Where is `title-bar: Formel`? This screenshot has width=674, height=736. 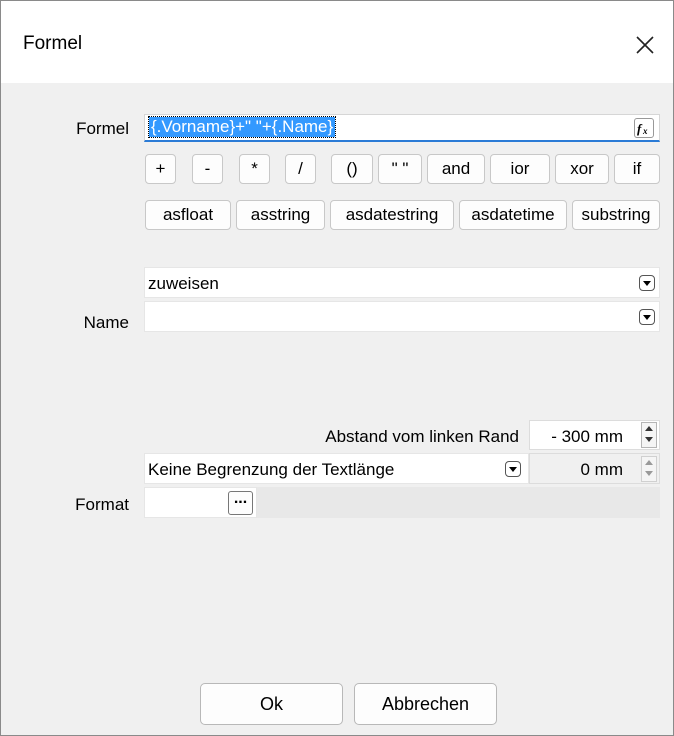 title-bar: Formel is located at coordinates (337, 42).